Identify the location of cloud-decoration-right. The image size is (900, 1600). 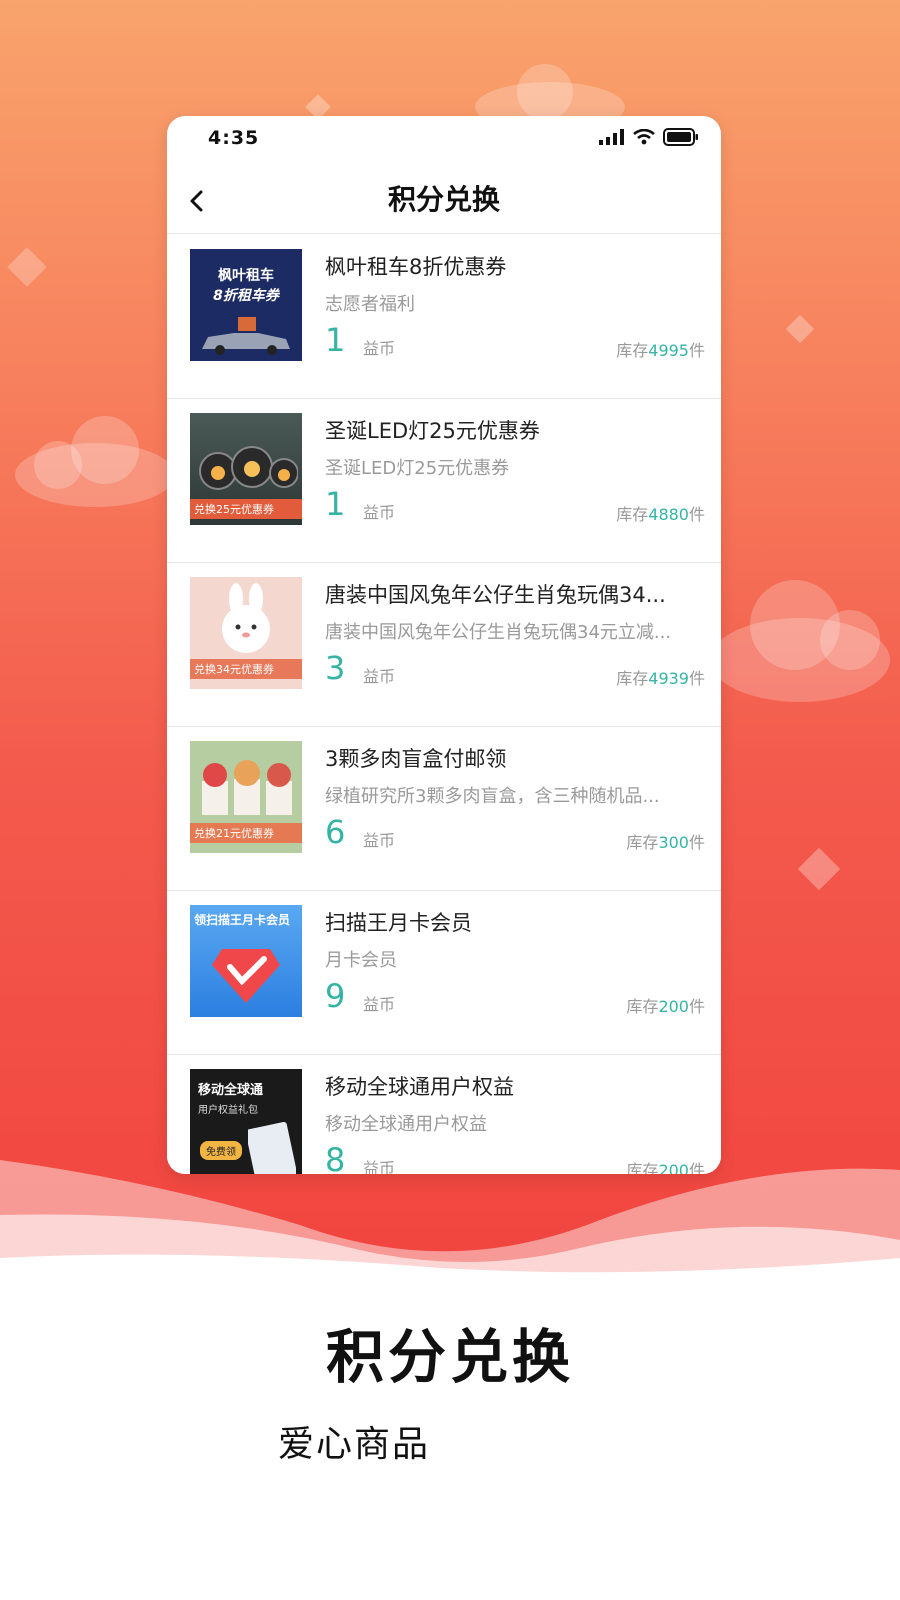
(800, 641).